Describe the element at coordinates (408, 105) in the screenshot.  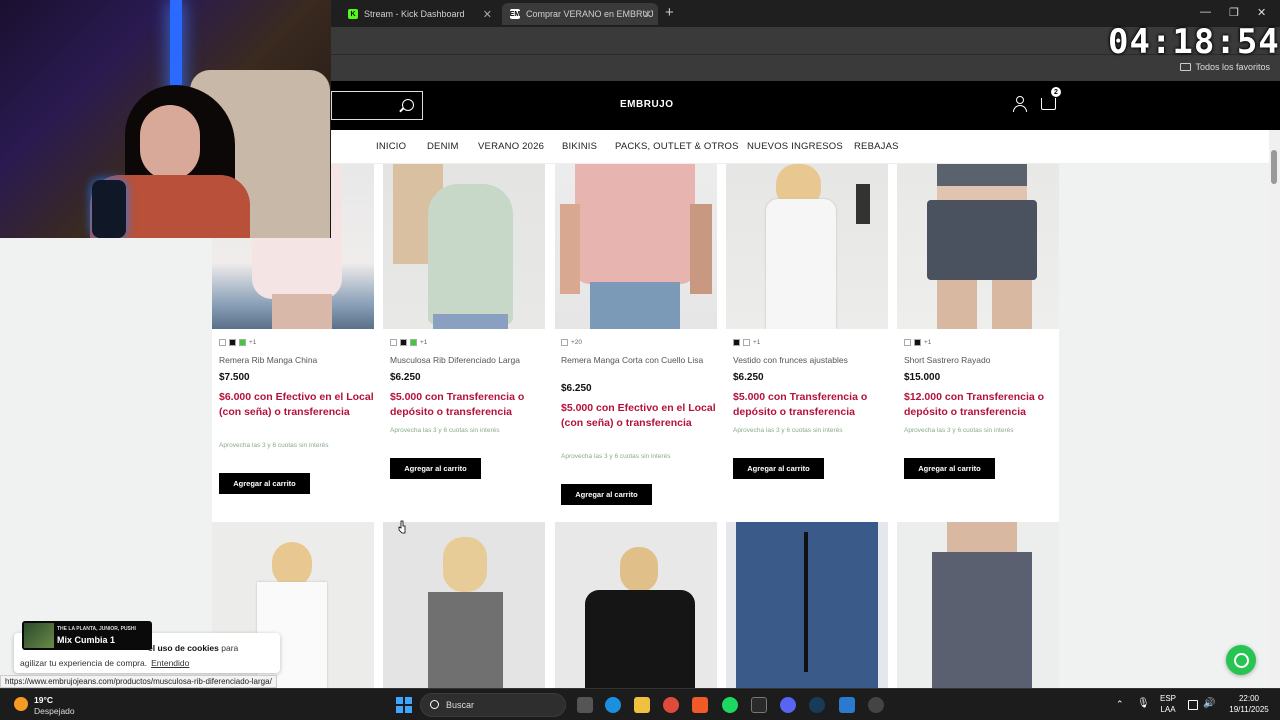
I see `search-icon` at that location.